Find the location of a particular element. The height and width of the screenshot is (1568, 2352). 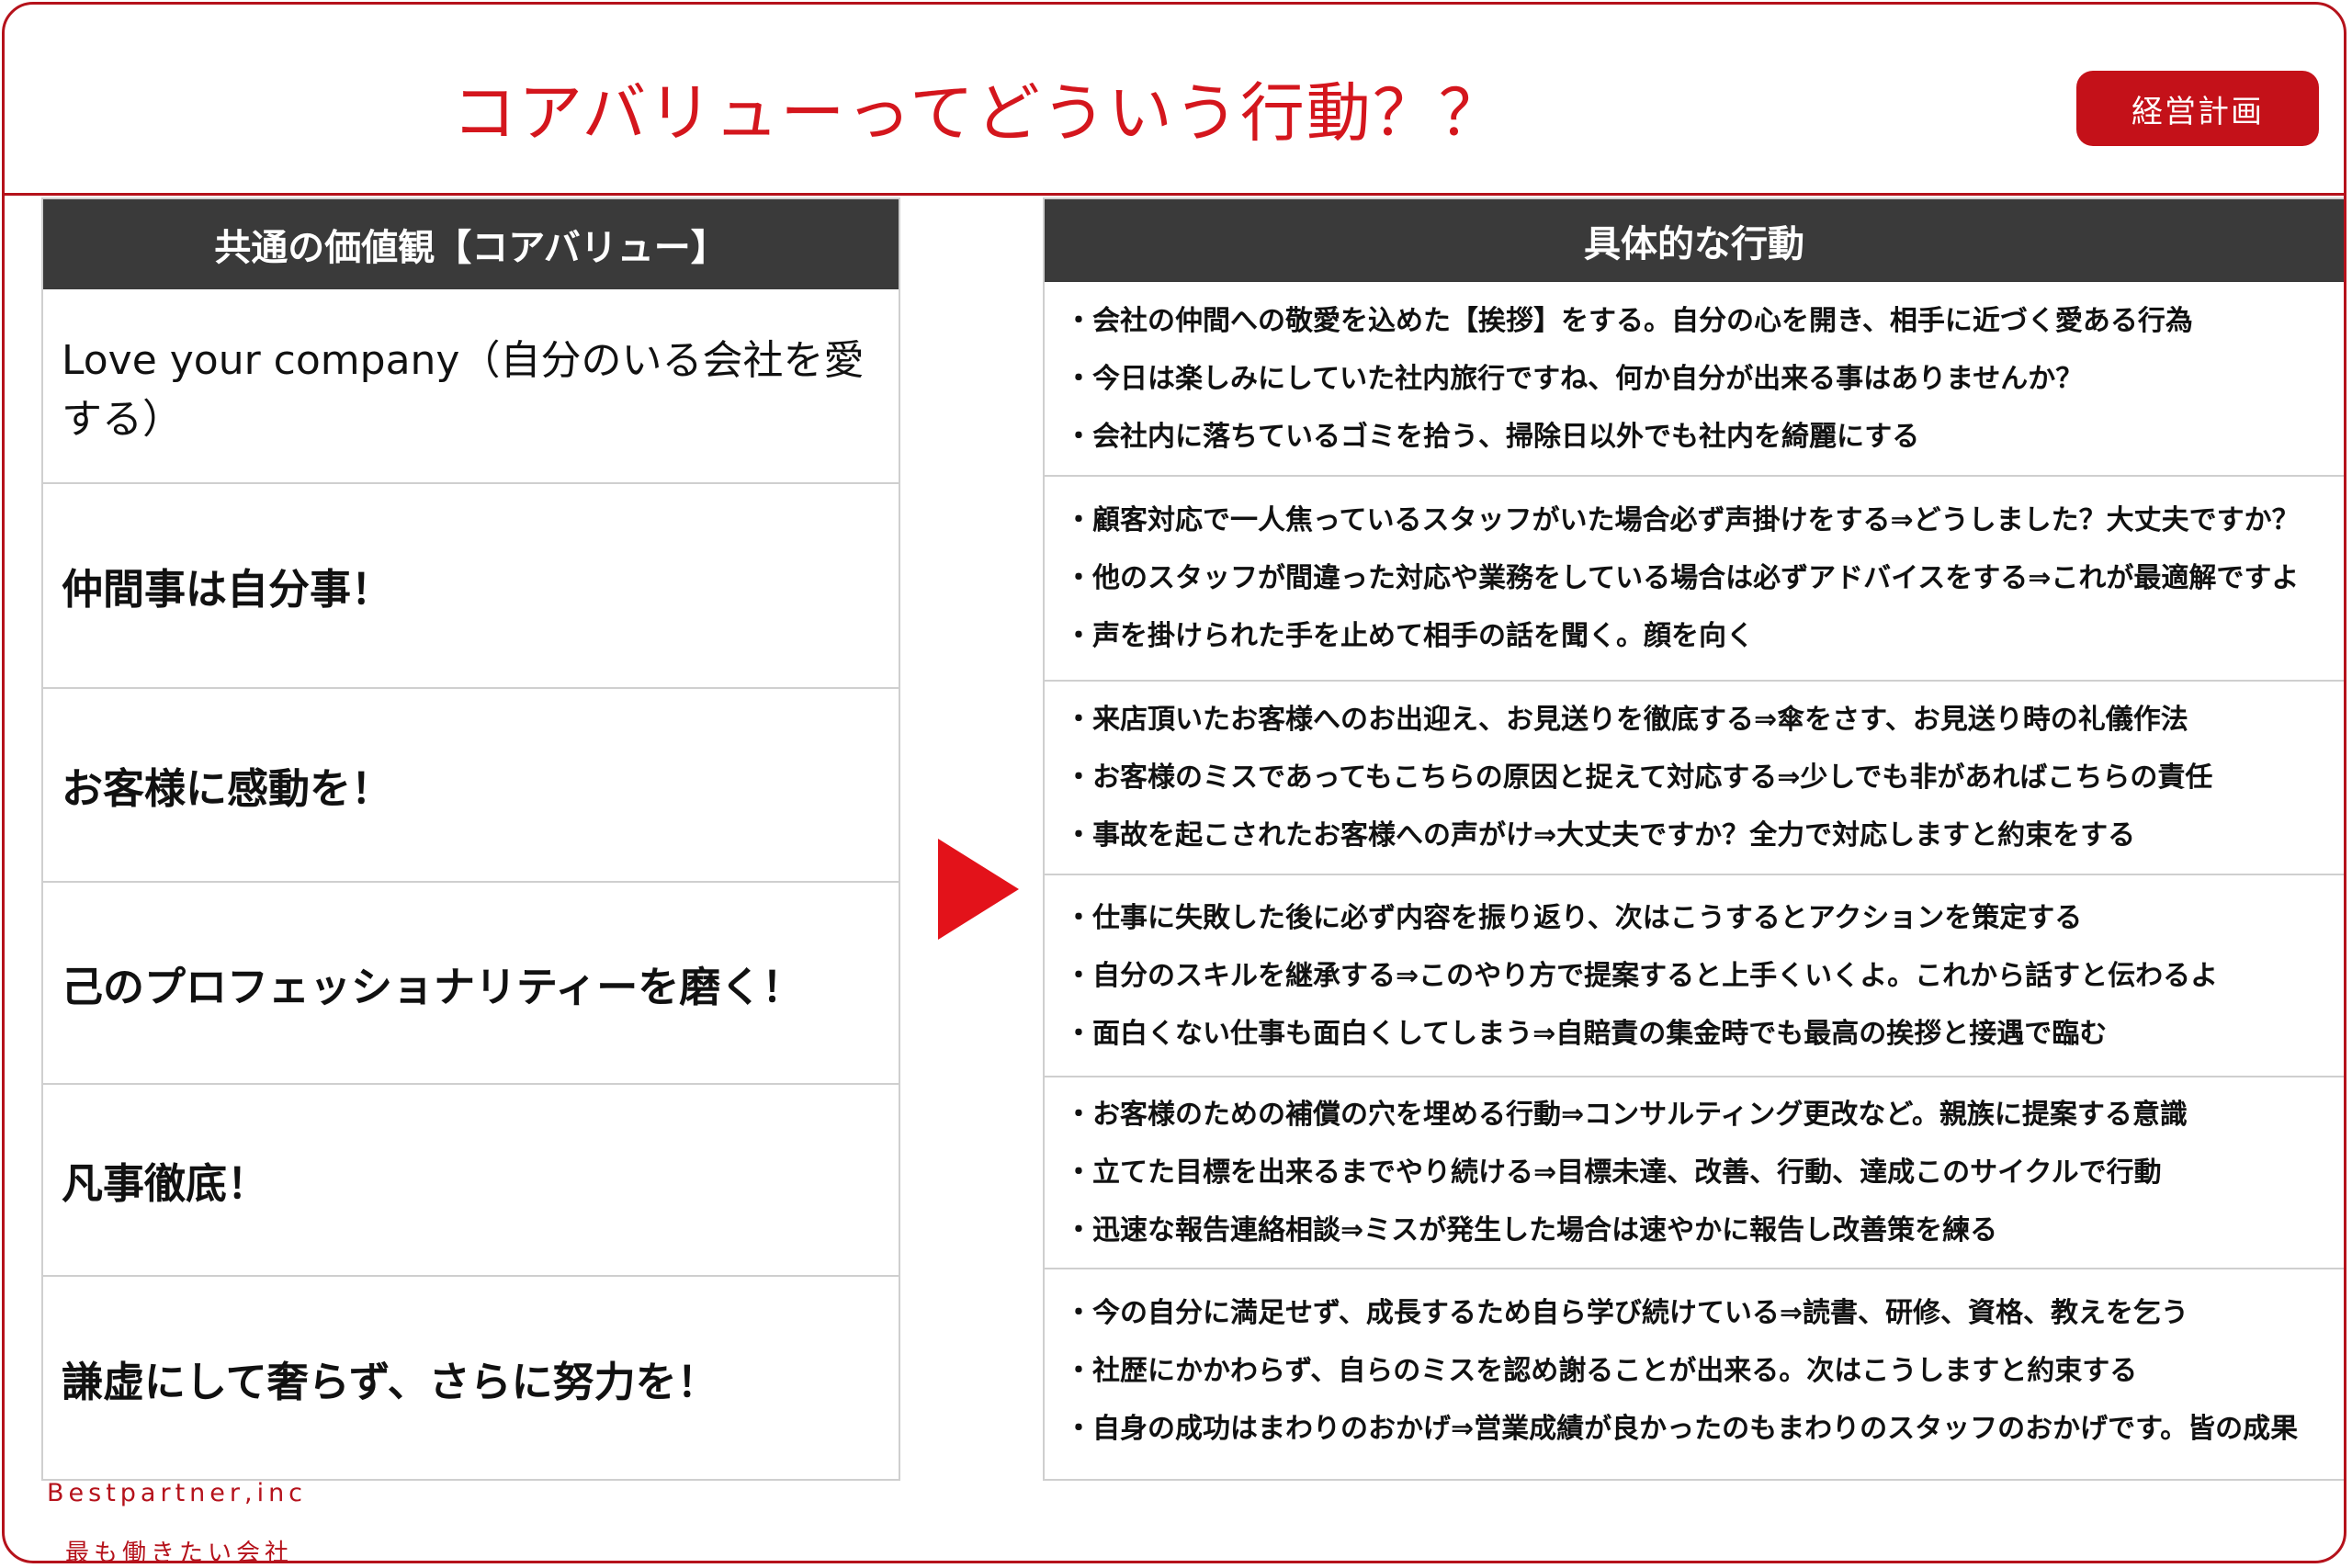

actions-heading: 具体的な行動 is located at coordinates (1694, 241).